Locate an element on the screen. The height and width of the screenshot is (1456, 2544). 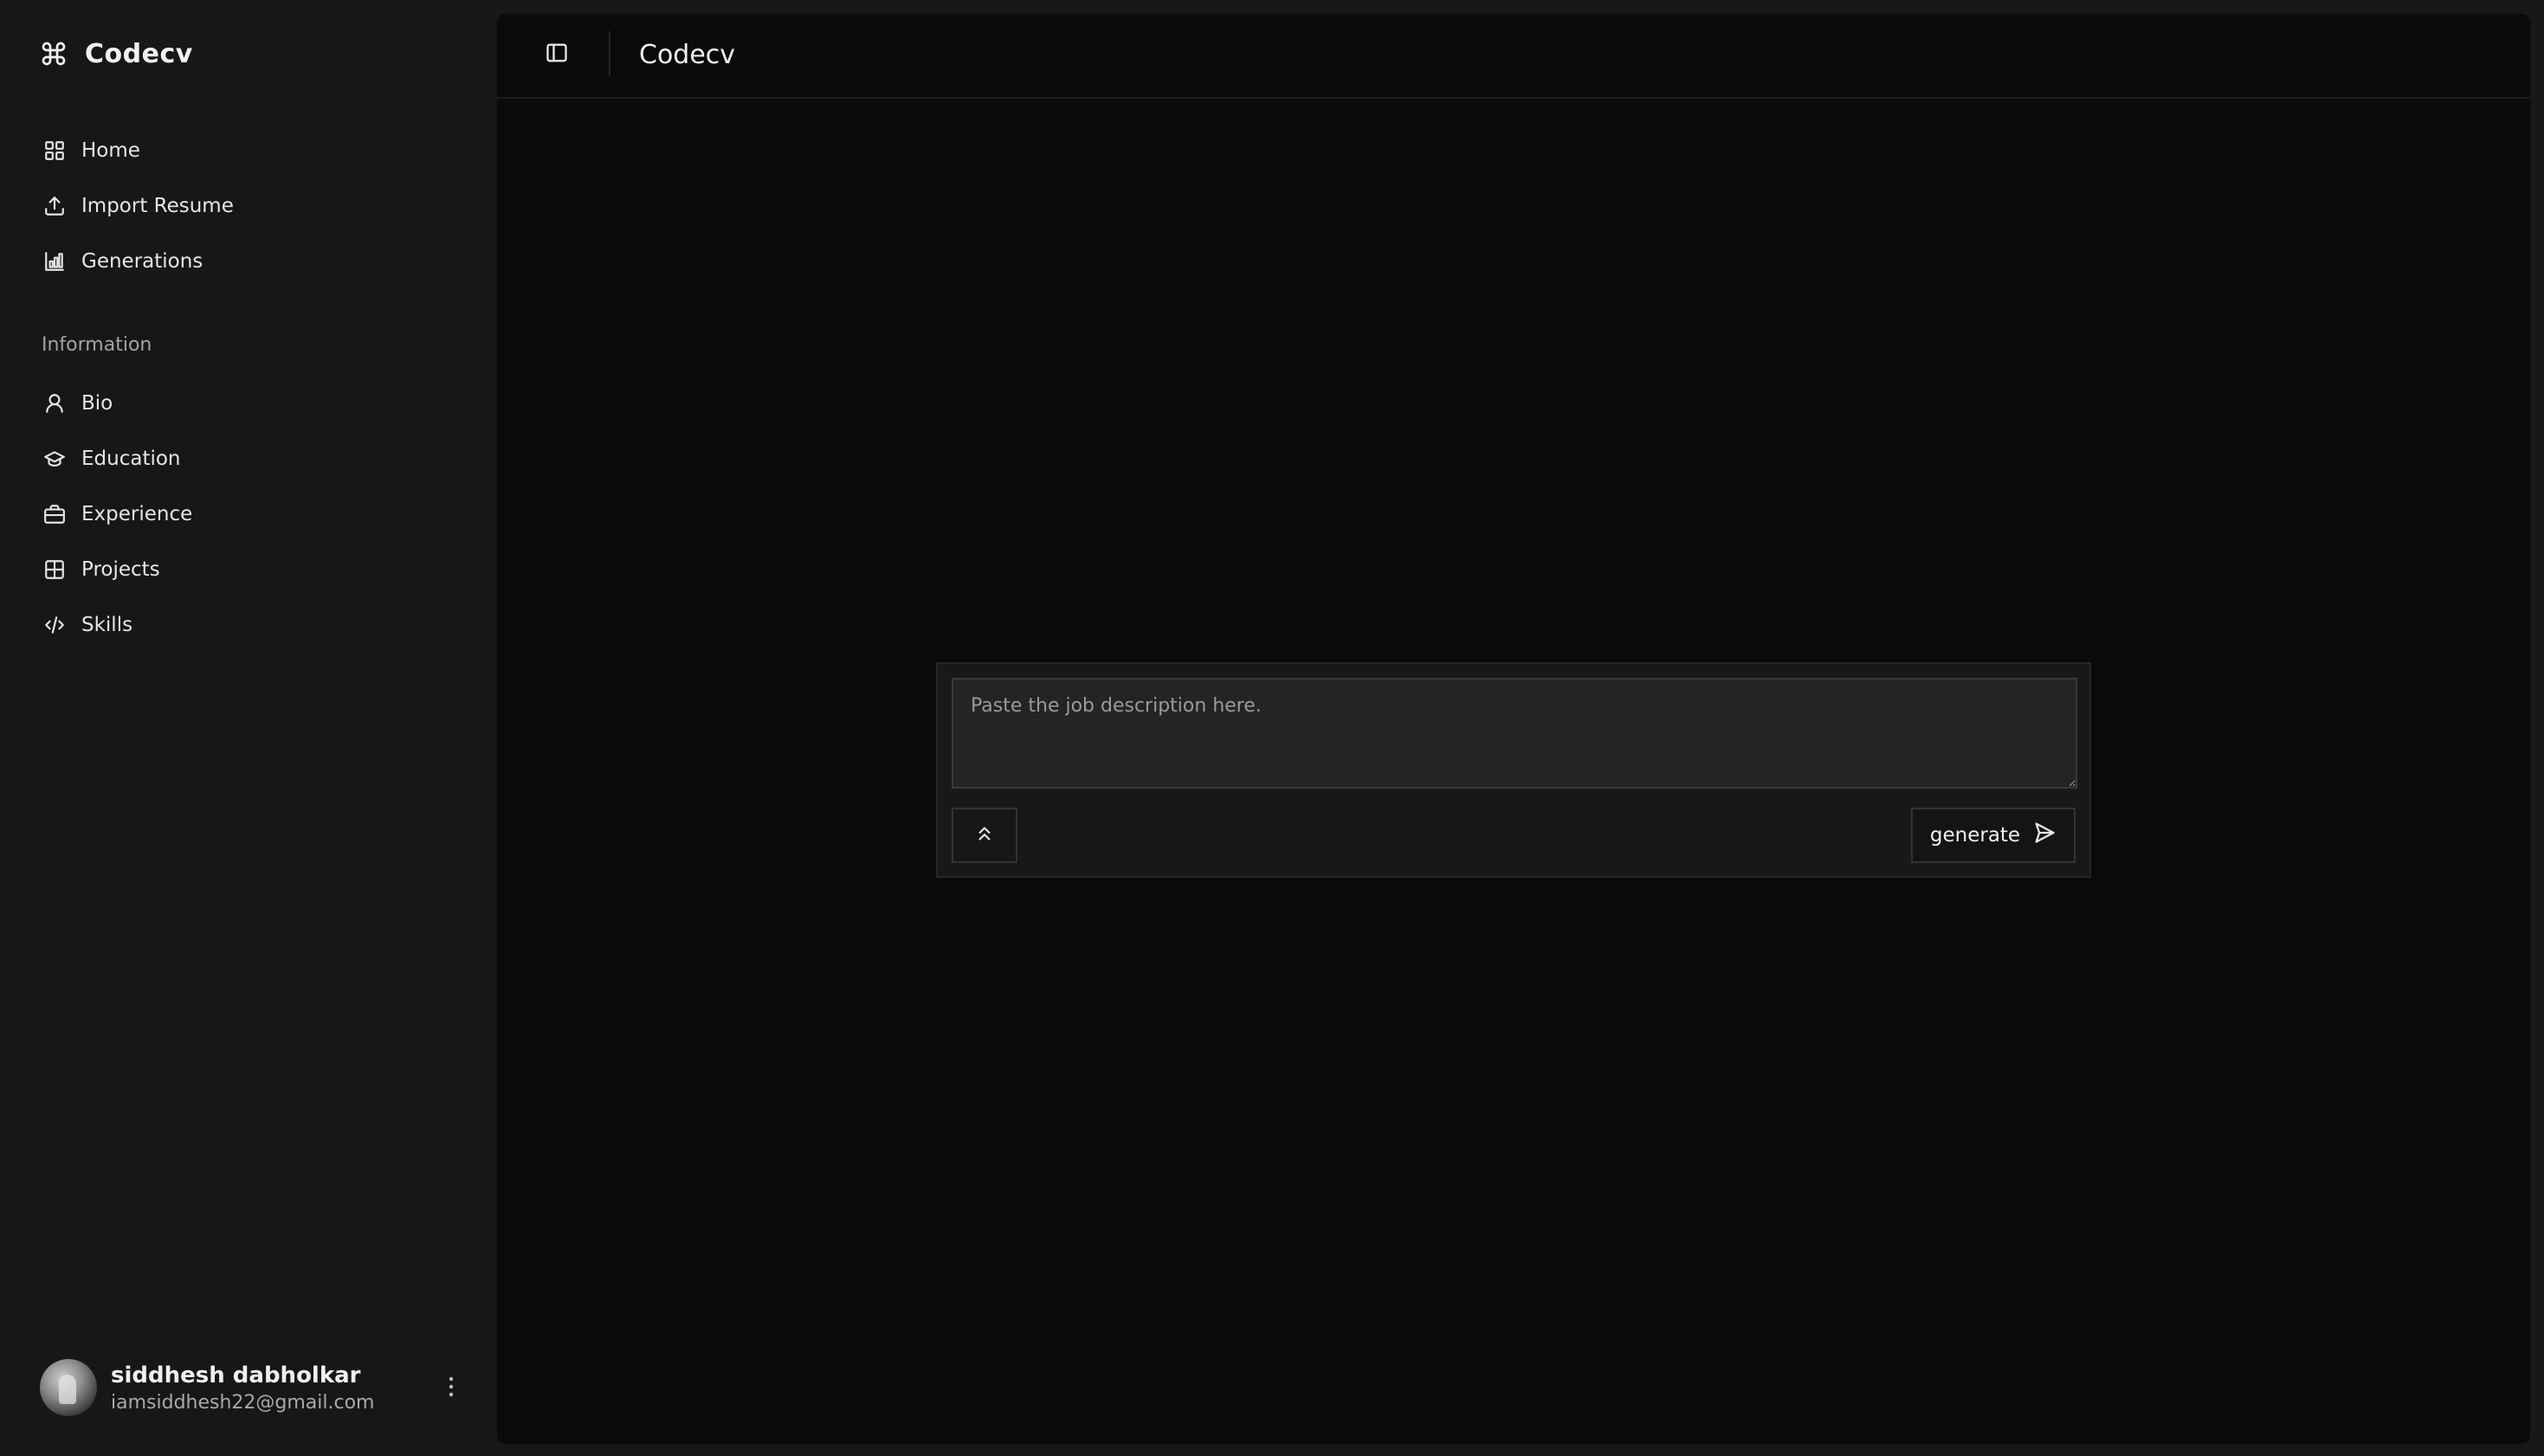
user-name: siddhesh dabholkar is located at coordinates (236, 1375).